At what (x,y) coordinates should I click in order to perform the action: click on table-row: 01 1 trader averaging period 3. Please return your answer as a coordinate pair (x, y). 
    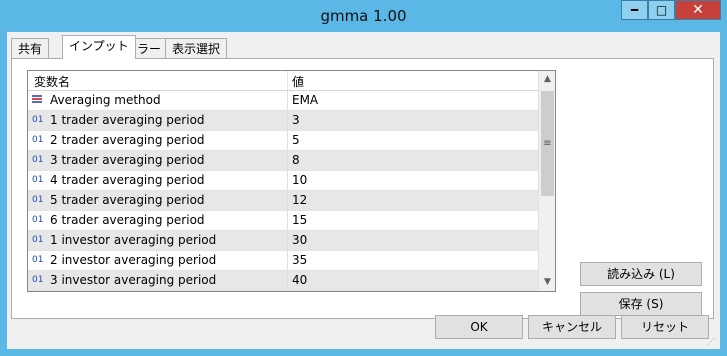
    Looking at the image, I should click on (283, 121).